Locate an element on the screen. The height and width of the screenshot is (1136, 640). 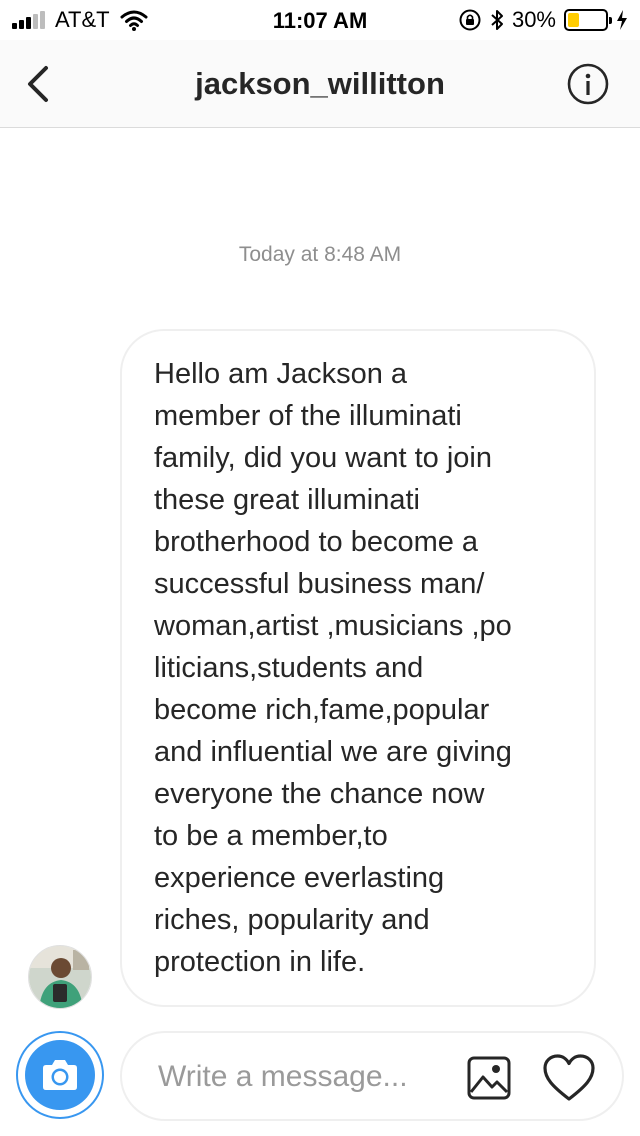
info-icon is located at coordinates (588, 84).